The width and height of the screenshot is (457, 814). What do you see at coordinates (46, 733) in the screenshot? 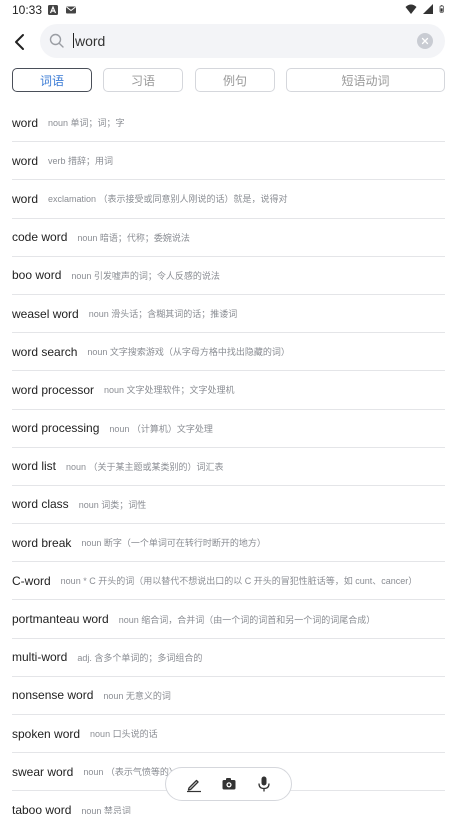
I see `entry-word: spoken word` at bounding box center [46, 733].